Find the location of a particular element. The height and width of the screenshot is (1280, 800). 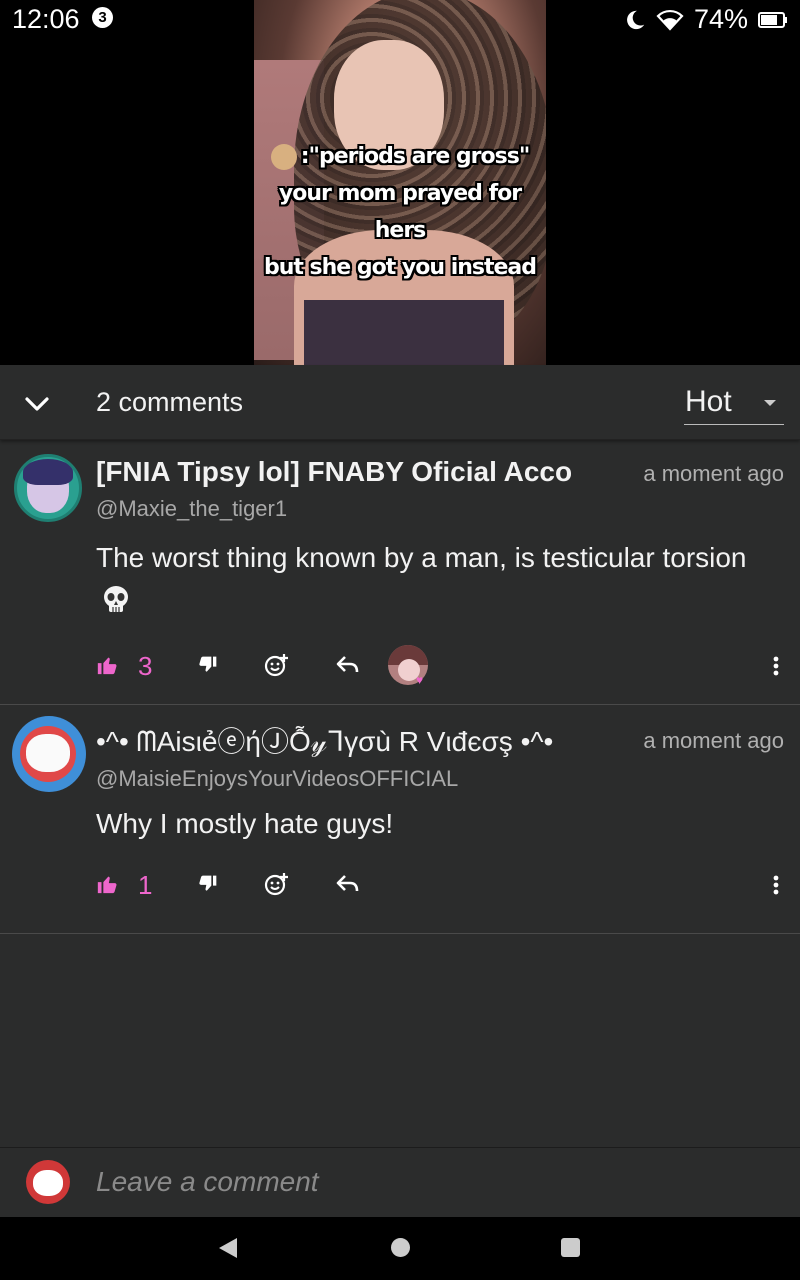

back-icon is located at coordinates (228, 1248).